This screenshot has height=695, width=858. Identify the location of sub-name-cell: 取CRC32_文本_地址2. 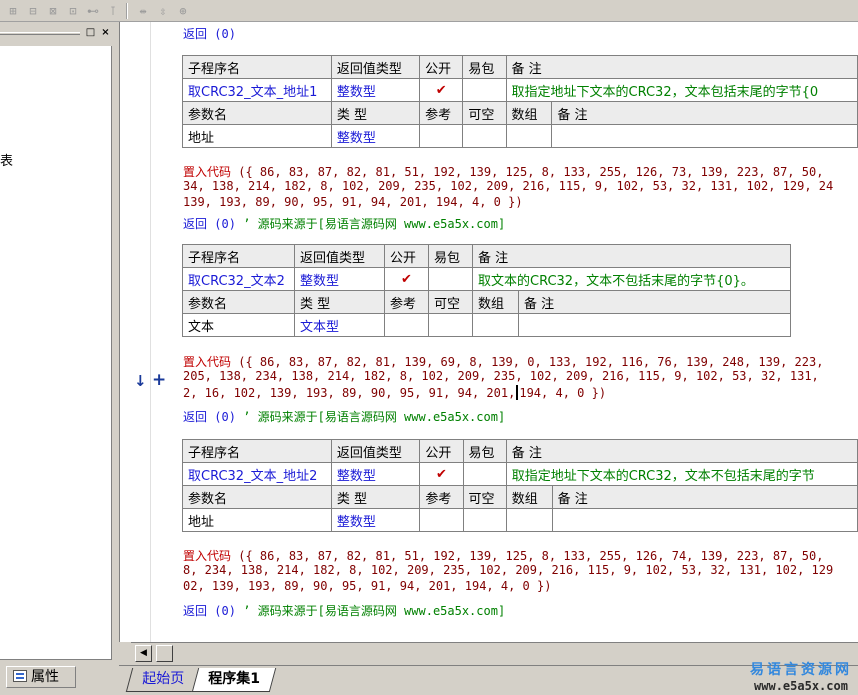
(257, 474).